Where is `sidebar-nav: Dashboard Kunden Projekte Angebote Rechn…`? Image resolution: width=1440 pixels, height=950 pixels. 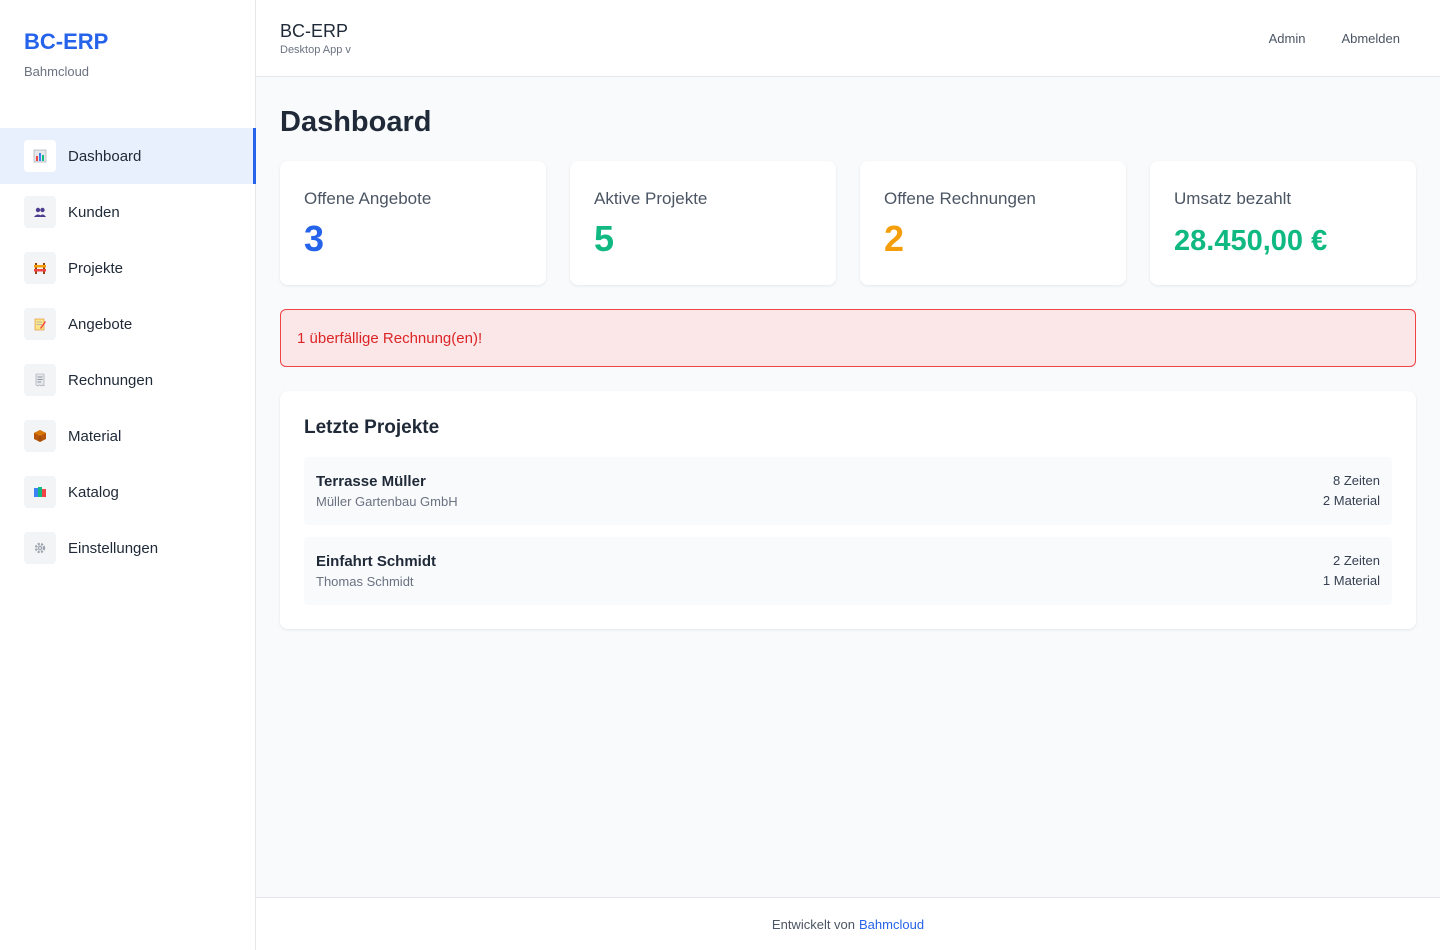
sidebar-nav: Dashboard Kunden Projekte Angebote Rechn… is located at coordinates (128, 352).